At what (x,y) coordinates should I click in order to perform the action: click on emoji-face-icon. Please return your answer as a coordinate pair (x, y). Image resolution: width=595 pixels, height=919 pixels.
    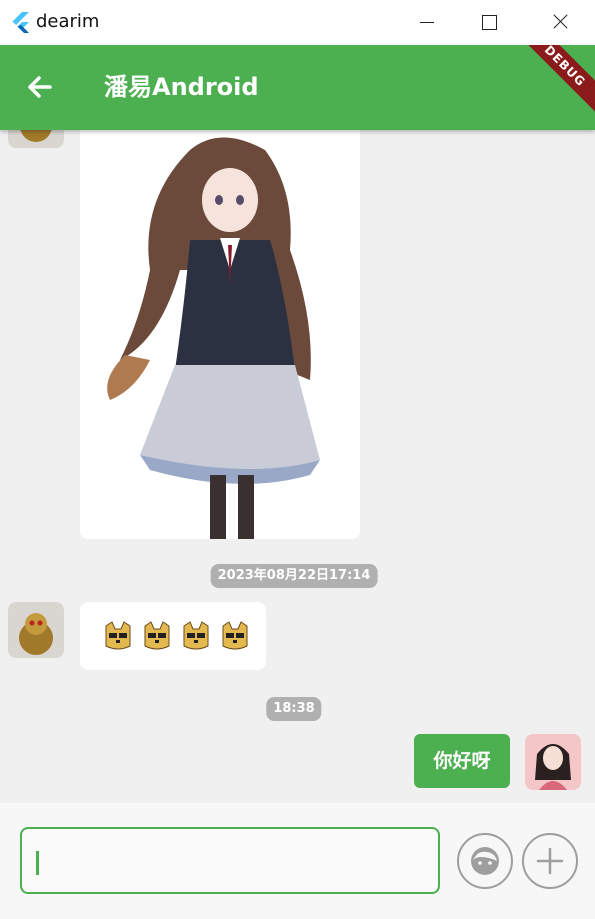
    Looking at the image, I should click on (485, 861).